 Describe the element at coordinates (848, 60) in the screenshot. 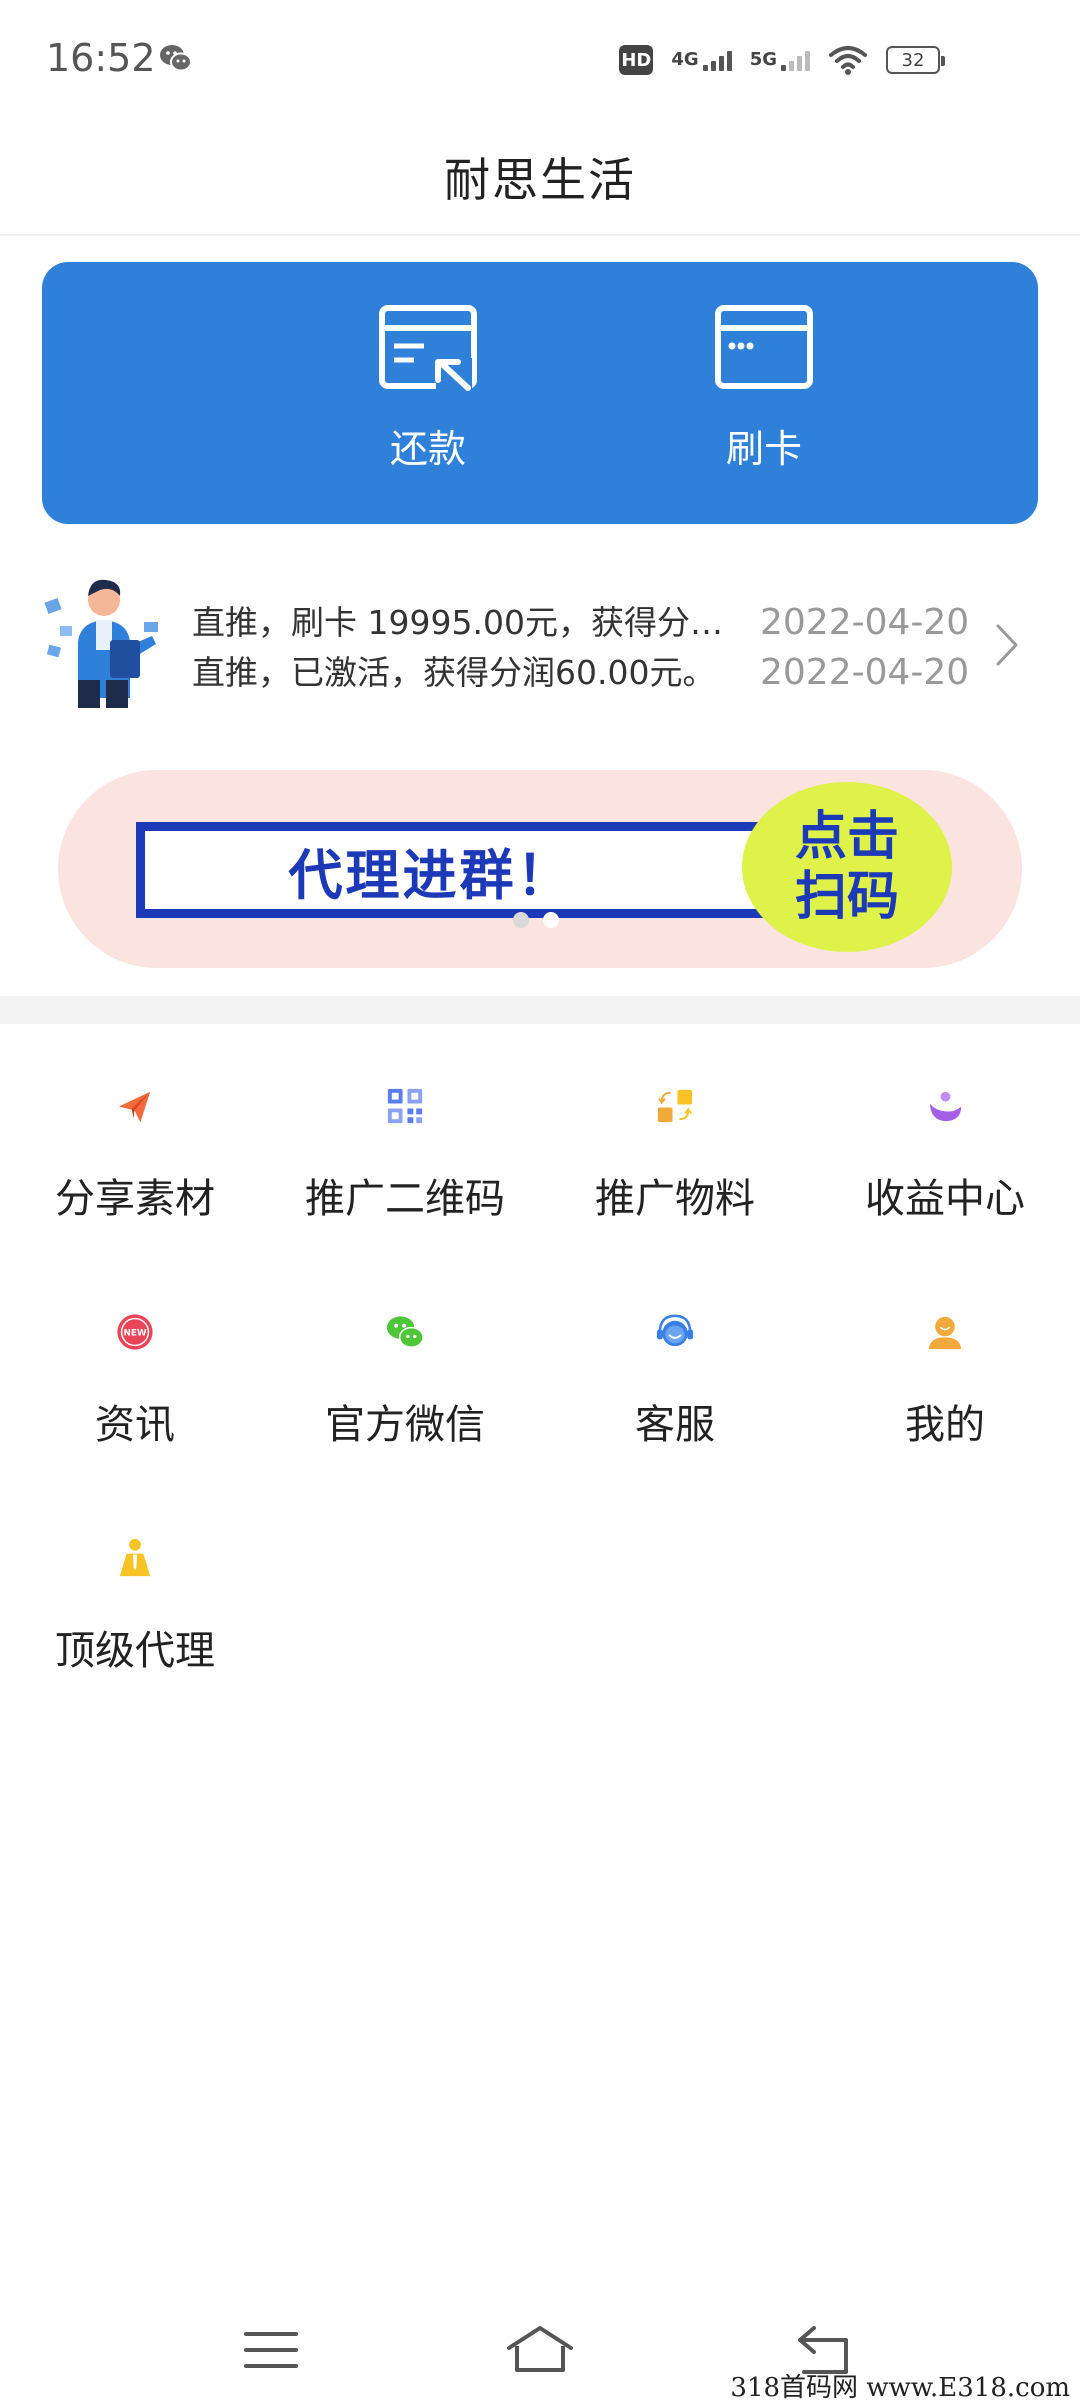

I see `wifi-icon` at that location.